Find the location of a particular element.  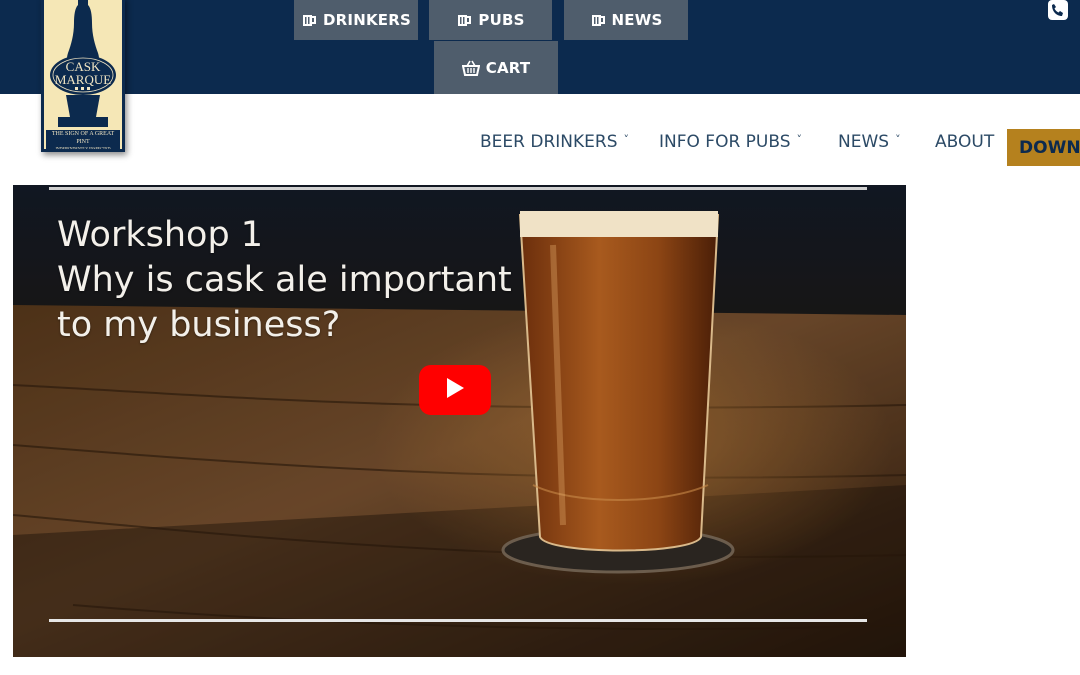

cart-button: CART is located at coordinates (496, 67).